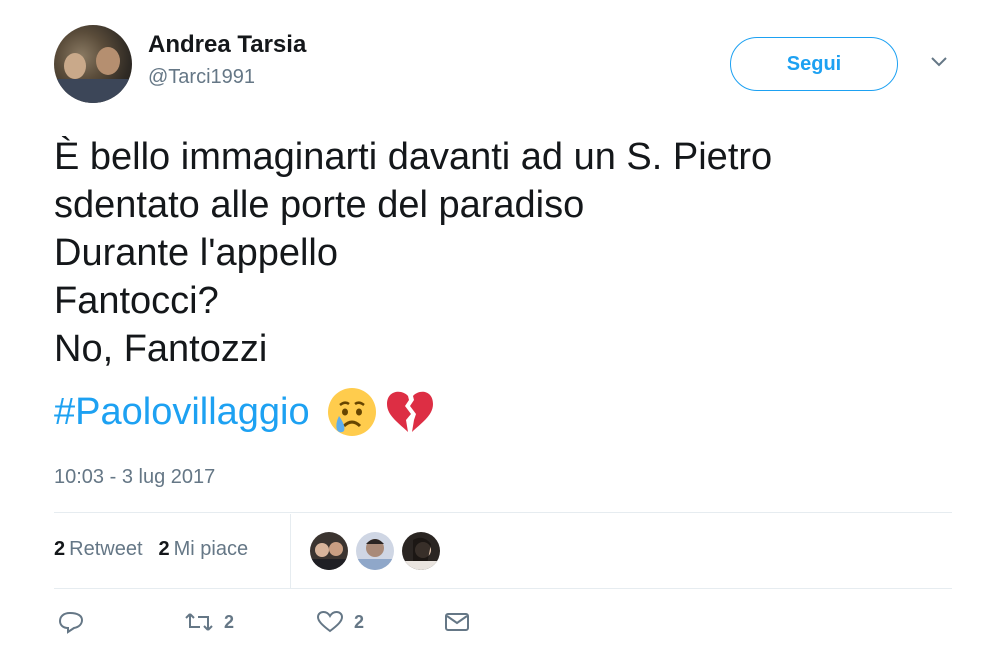 This screenshot has height=667, width=1000. I want to click on user-avatar, so click(93, 64).